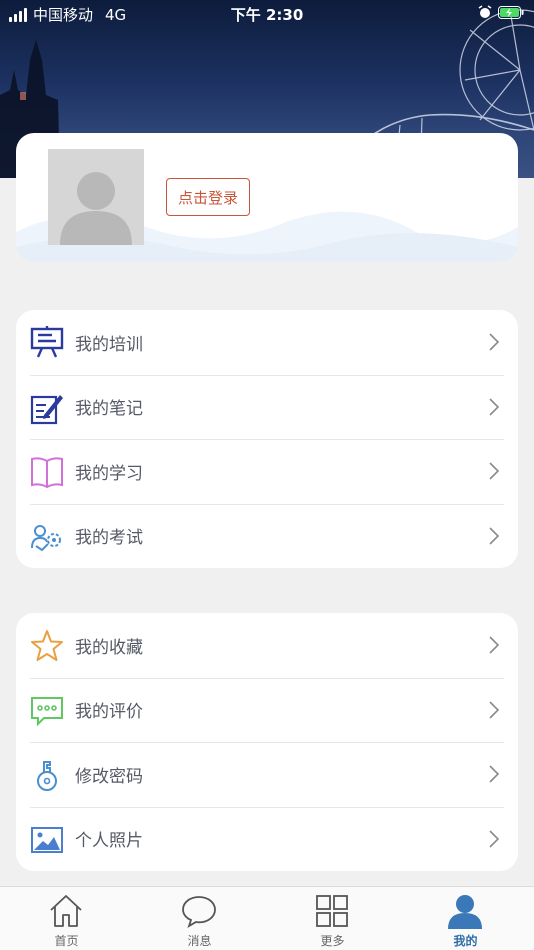 The width and height of the screenshot is (534, 950). I want to click on menu-label-favorites: 我的收藏, so click(109, 647).